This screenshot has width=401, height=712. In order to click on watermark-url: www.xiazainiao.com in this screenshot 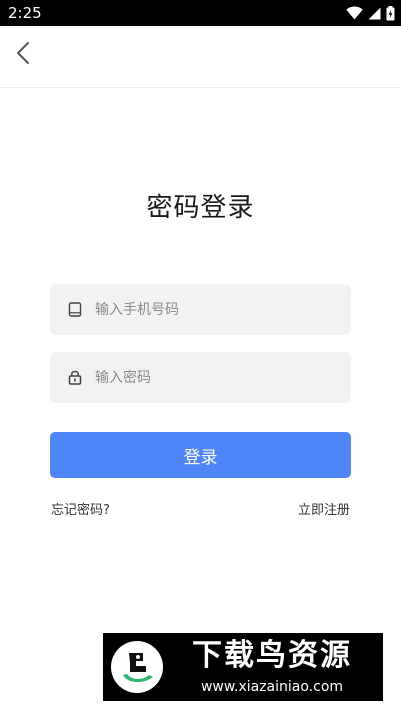, I will do `click(272, 687)`.